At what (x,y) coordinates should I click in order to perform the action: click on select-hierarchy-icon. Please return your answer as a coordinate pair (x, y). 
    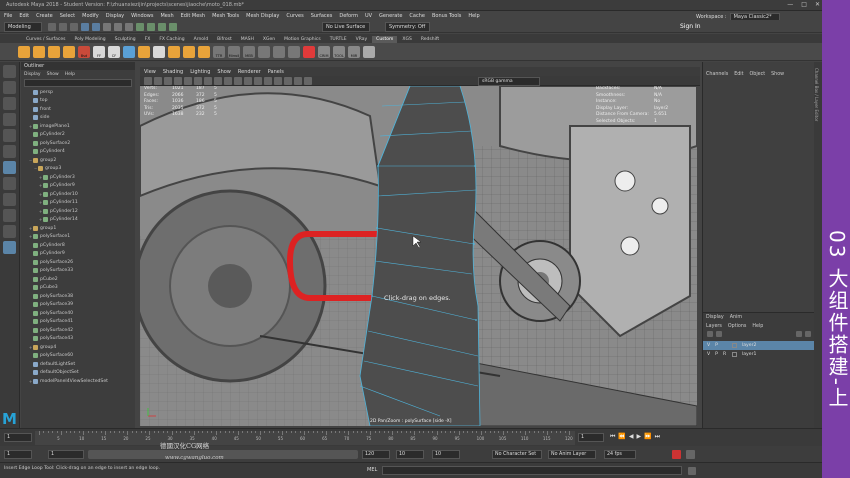
    Looking at the image, I should click on (107, 27).